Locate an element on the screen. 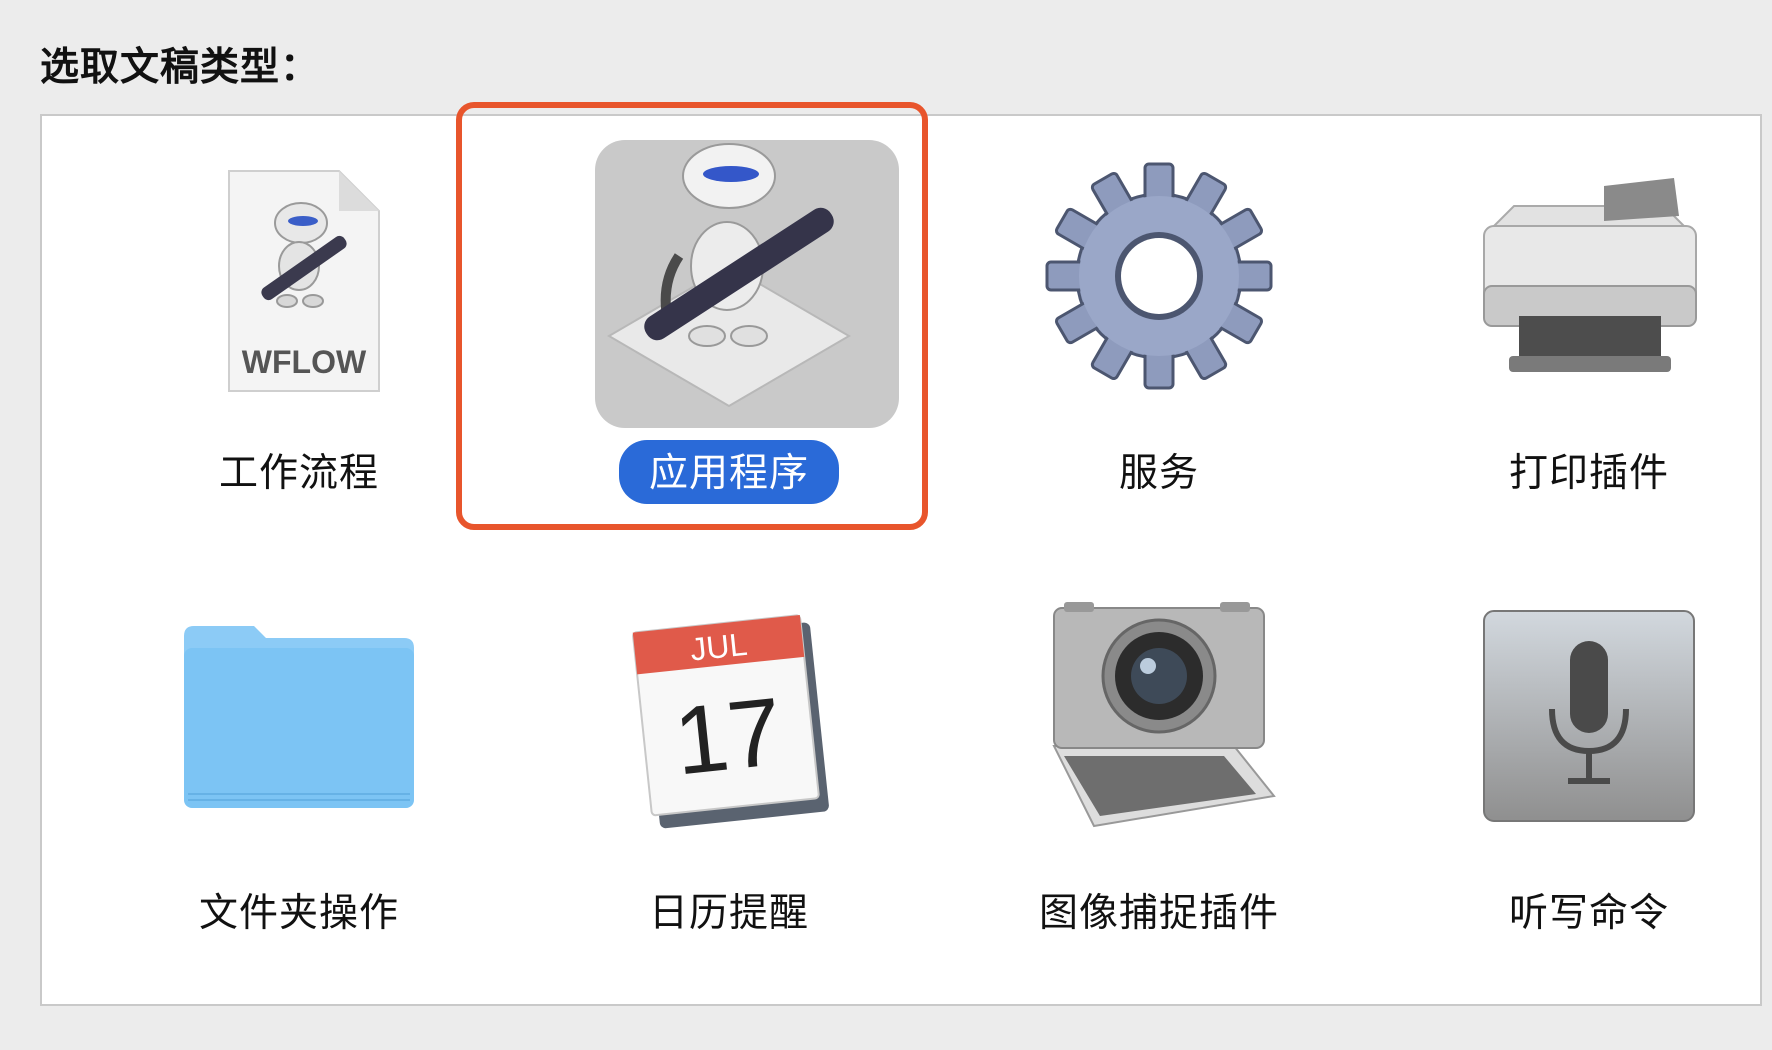 The image size is (1772, 1050). doc-type-workflow: WFLOW 工作流程 is located at coordinates (299, 336).